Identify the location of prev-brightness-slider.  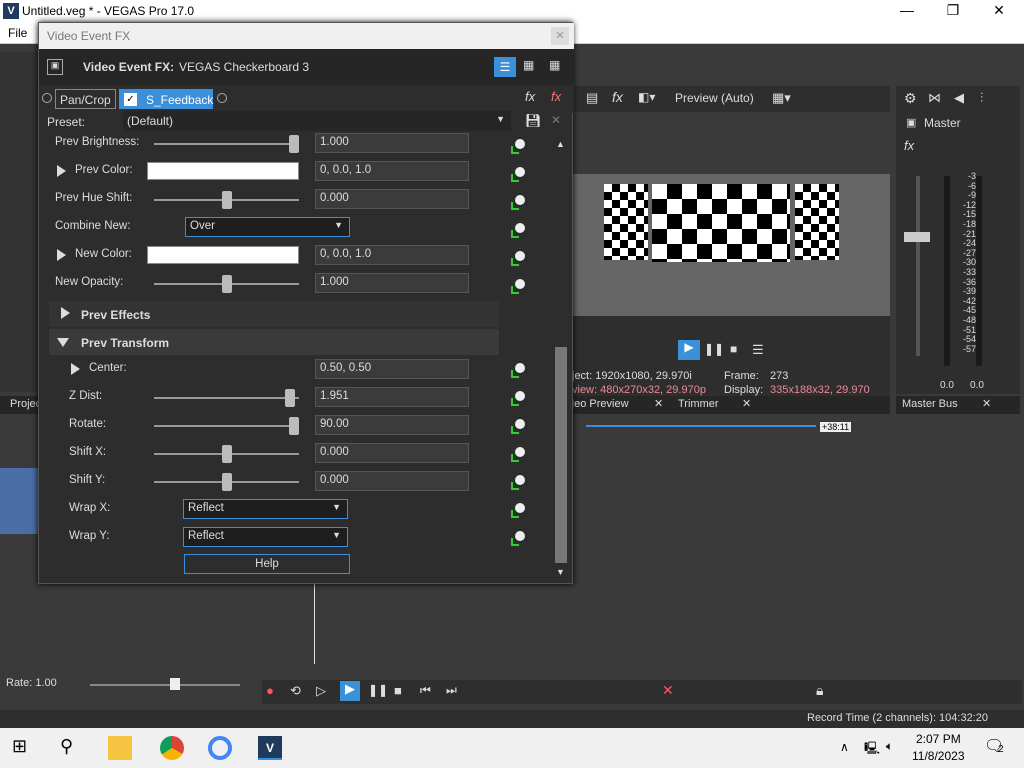
(226, 144).